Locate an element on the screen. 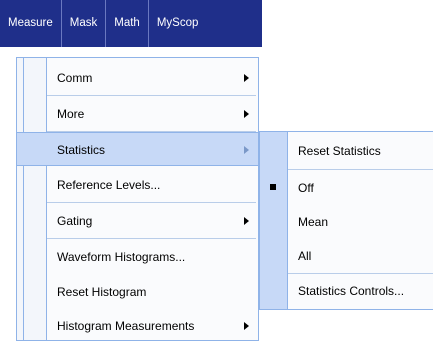  menu-item-reset-histogram: Reset Histogram is located at coordinates (137, 292).